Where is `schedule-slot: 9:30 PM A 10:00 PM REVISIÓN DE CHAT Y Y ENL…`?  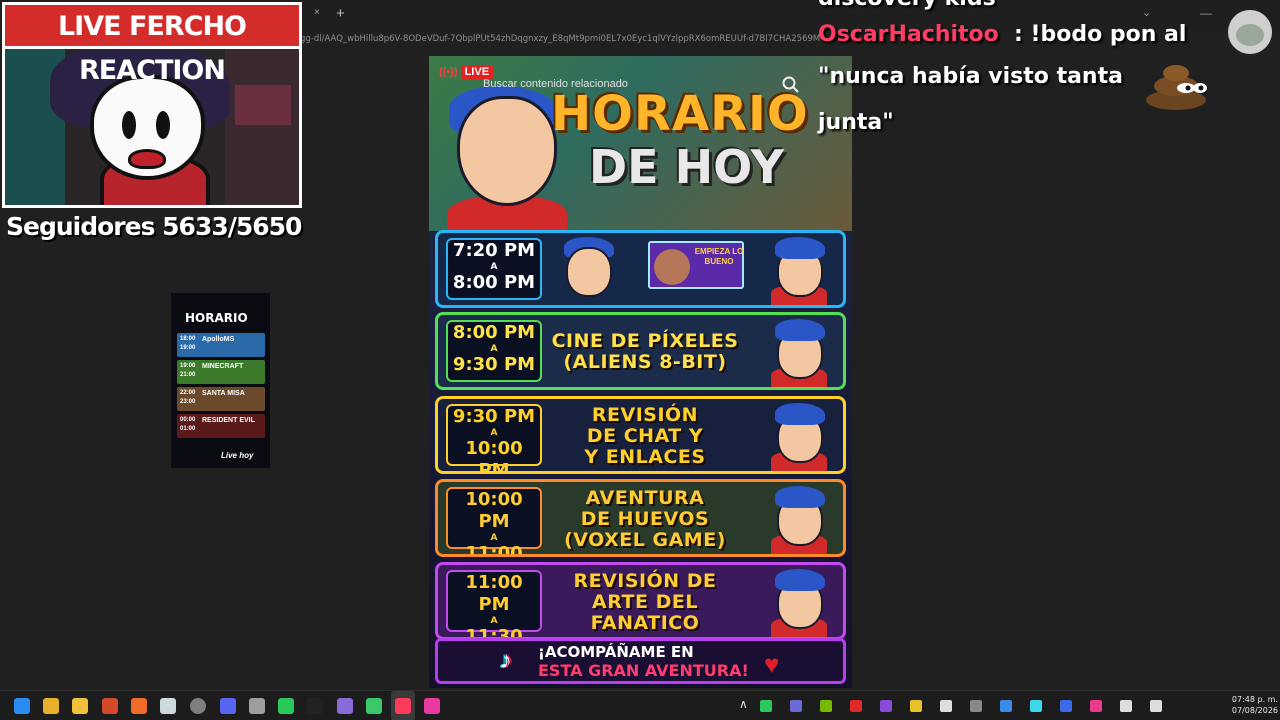 schedule-slot: 9:30 PM A 10:00 PM REVISIÓN DE CHAT Y Y ENL… is located at coordinates (640, 435).